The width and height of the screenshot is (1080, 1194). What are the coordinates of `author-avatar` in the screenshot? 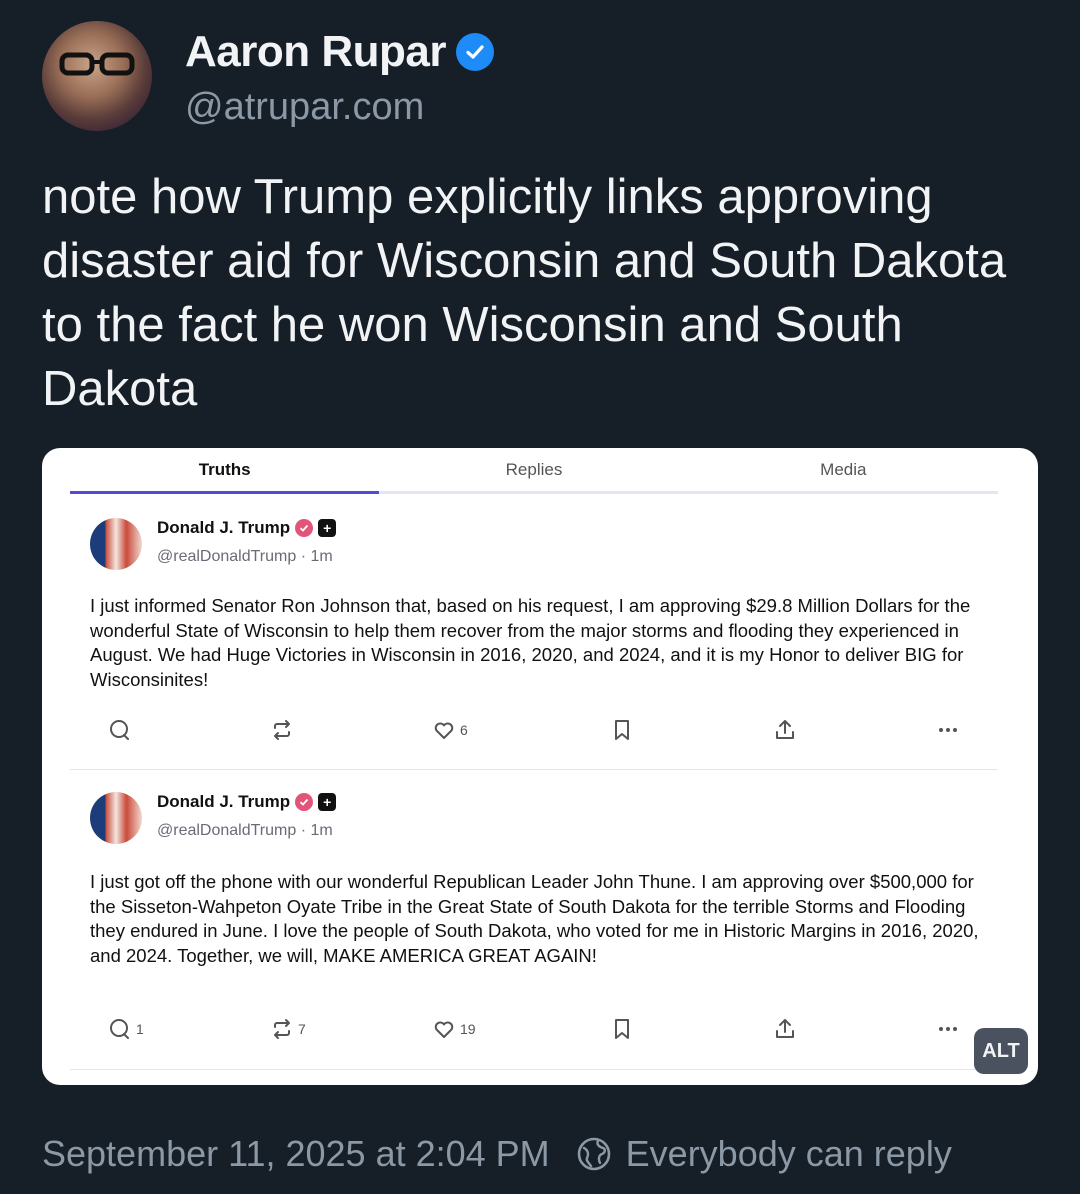 It's located at (97, 76).